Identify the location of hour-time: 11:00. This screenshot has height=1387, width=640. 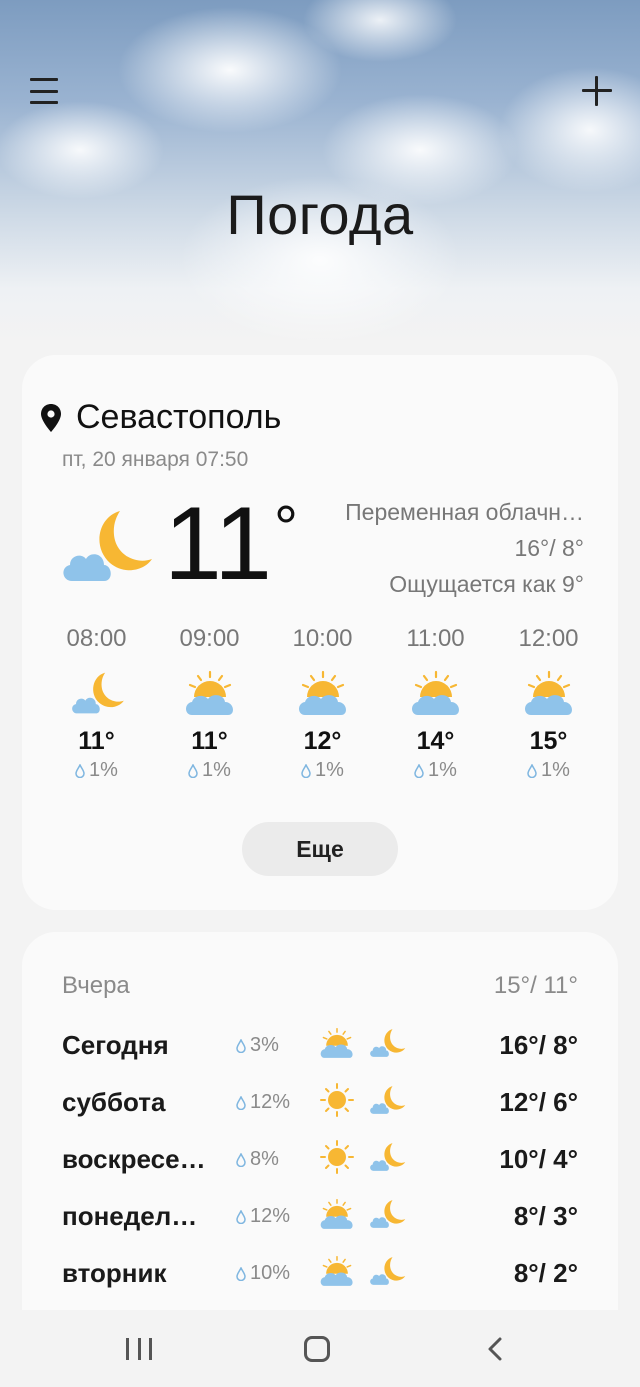
(435, 638).